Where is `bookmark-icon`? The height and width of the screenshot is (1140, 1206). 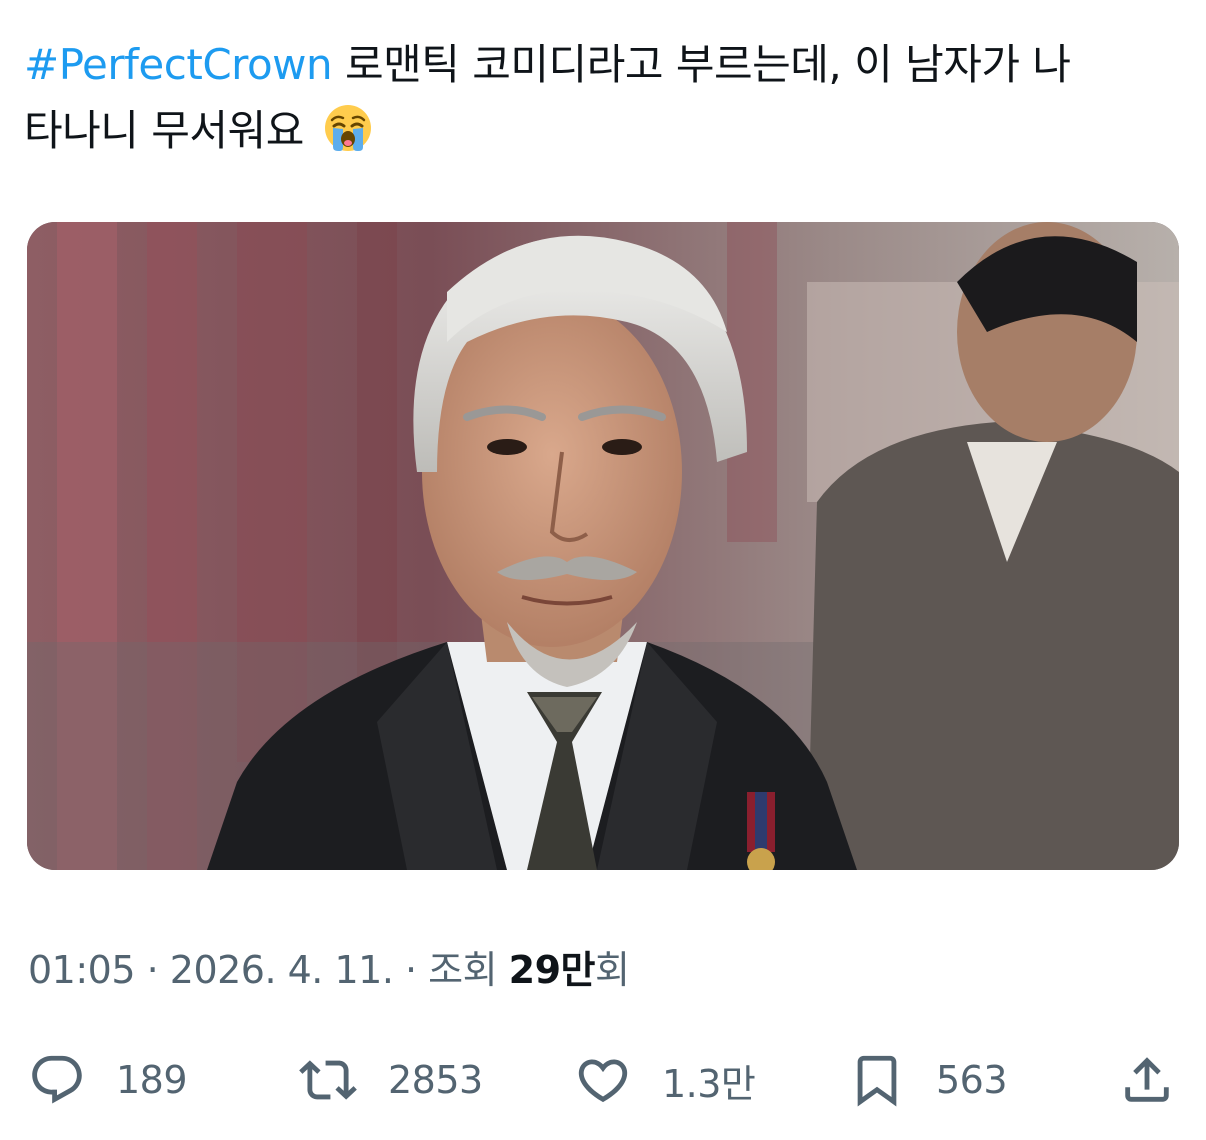
bookmark-icon is located at coordinates (877, 1080).